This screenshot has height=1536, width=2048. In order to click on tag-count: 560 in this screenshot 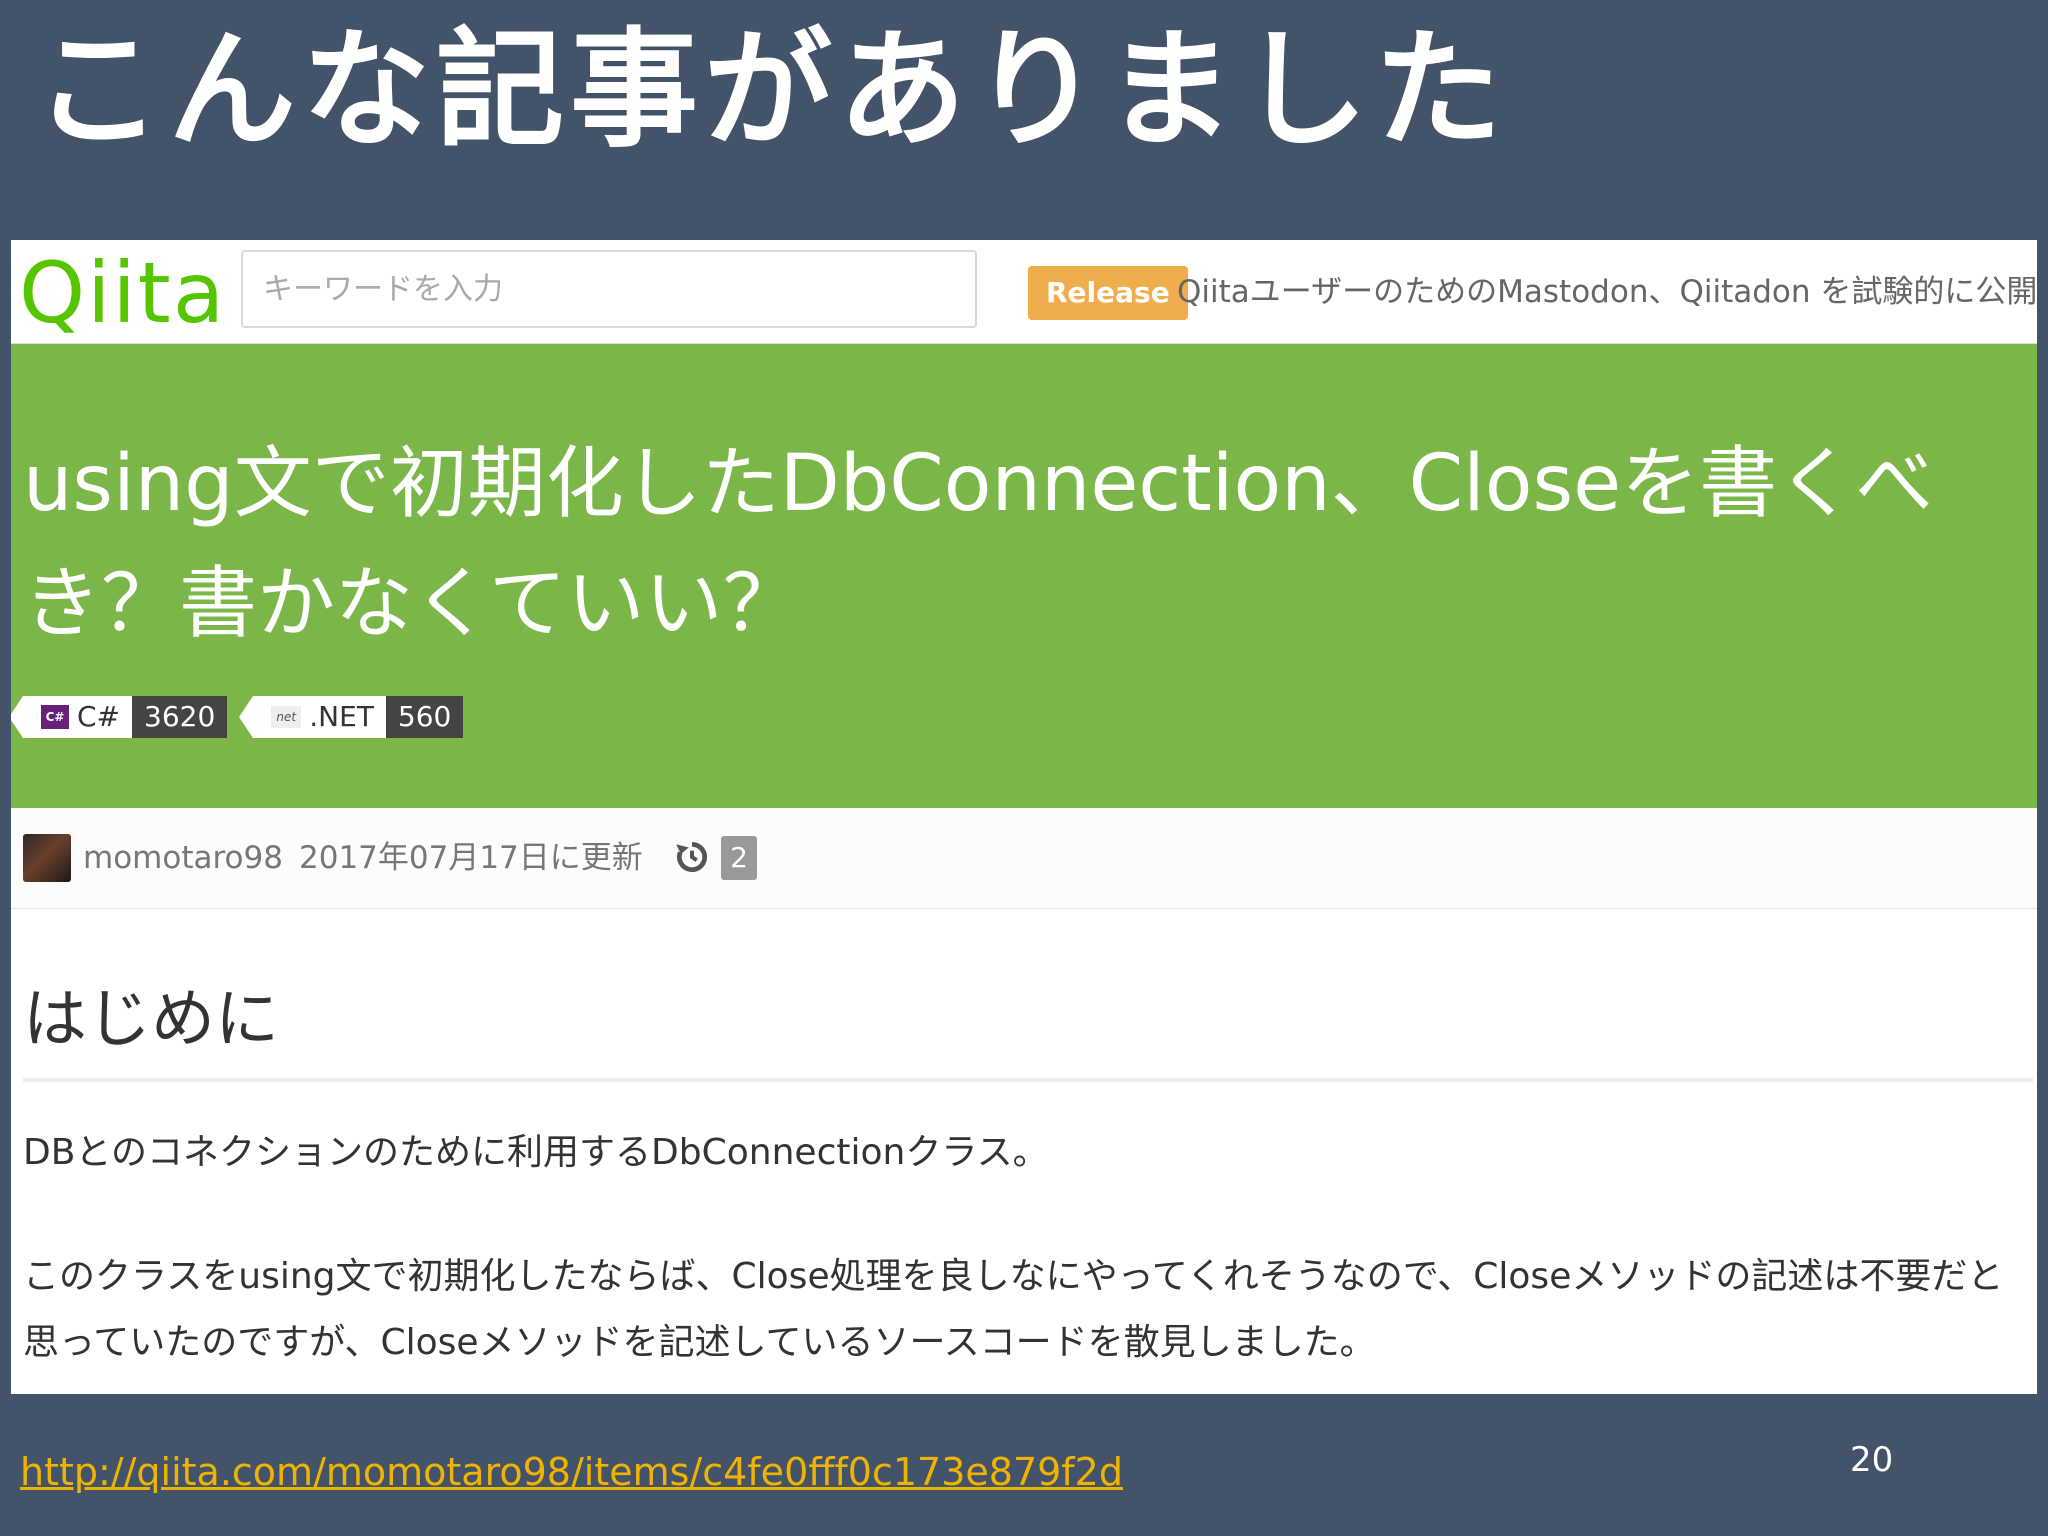, I will do `click(424, 717)`.